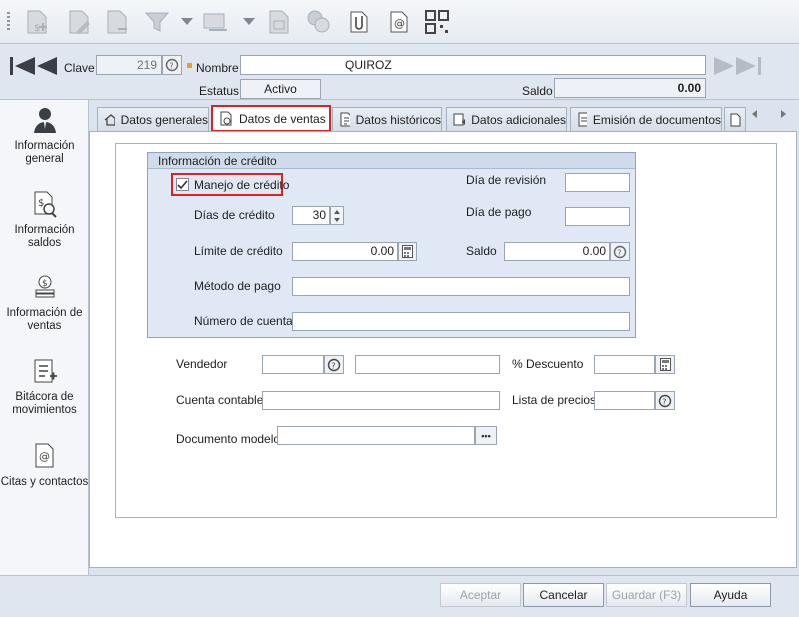  What do you see at coordinates (646, 595) in the screenshot?
I see `guardar-button: Guardar (F3)` at bounding box center [646, 595].